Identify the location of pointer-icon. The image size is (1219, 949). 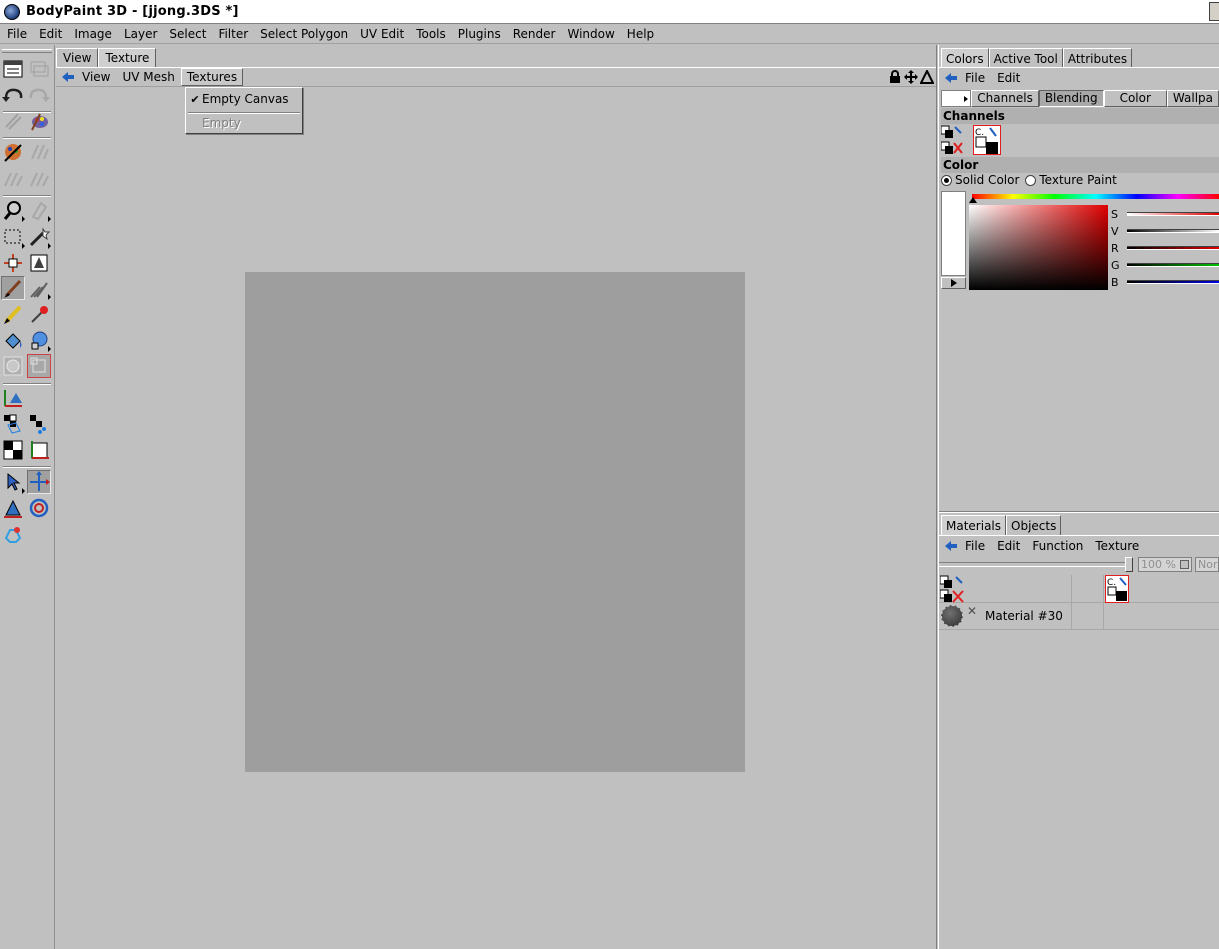
(13, 482).